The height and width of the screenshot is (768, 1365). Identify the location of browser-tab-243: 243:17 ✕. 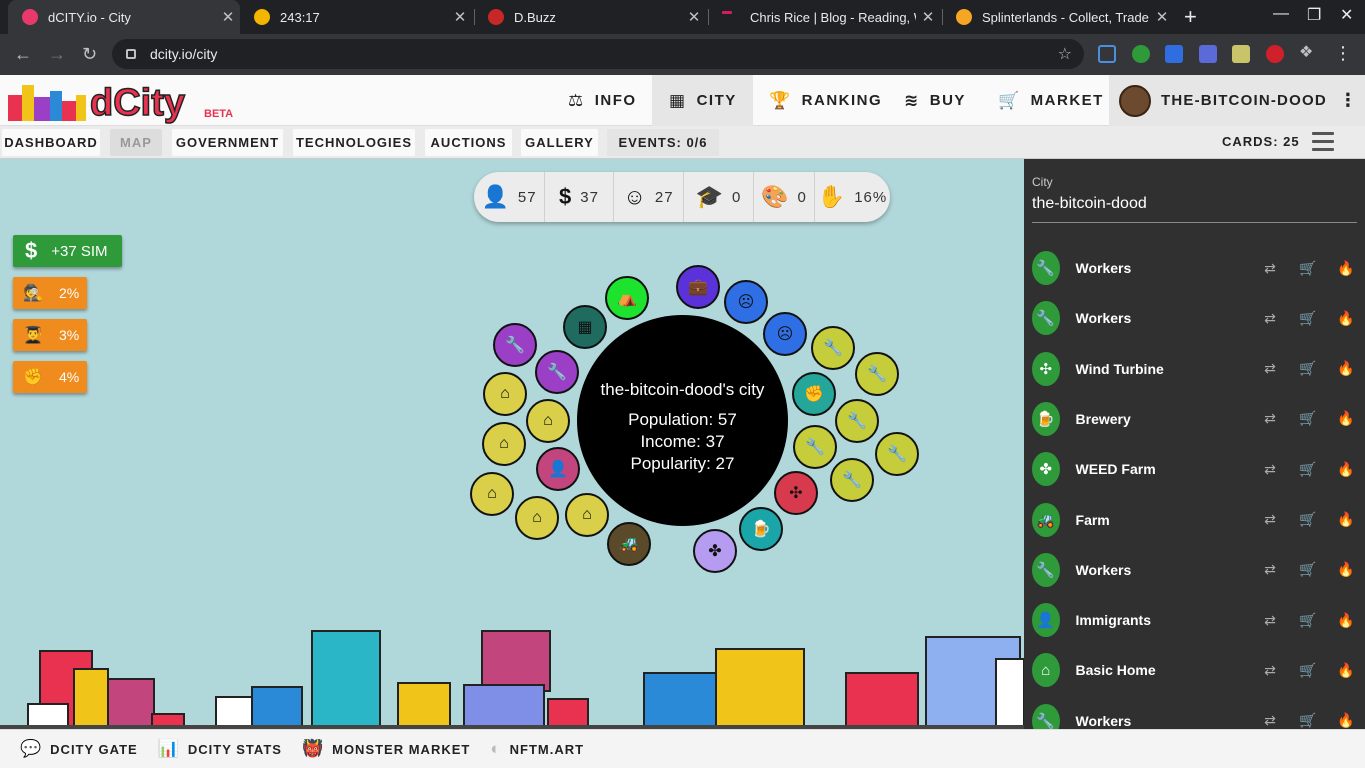
(356, 17).